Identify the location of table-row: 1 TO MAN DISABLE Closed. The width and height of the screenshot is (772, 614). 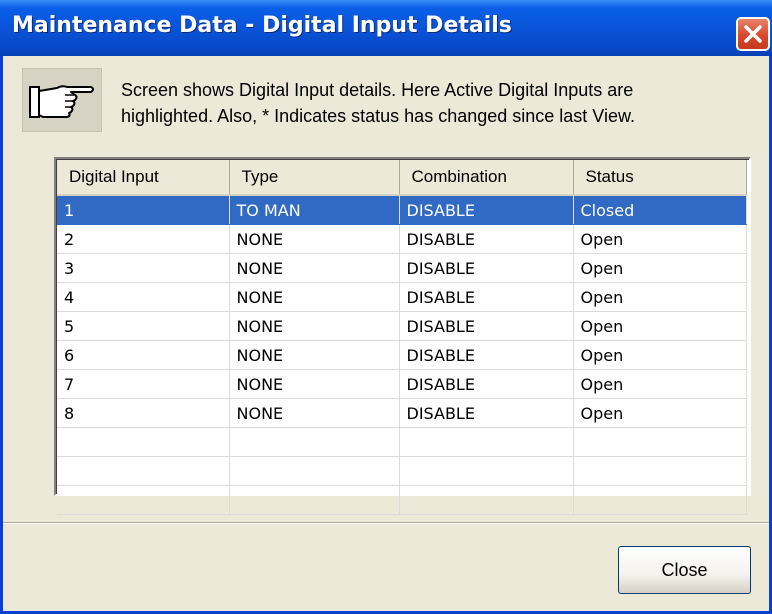
(402, 210).